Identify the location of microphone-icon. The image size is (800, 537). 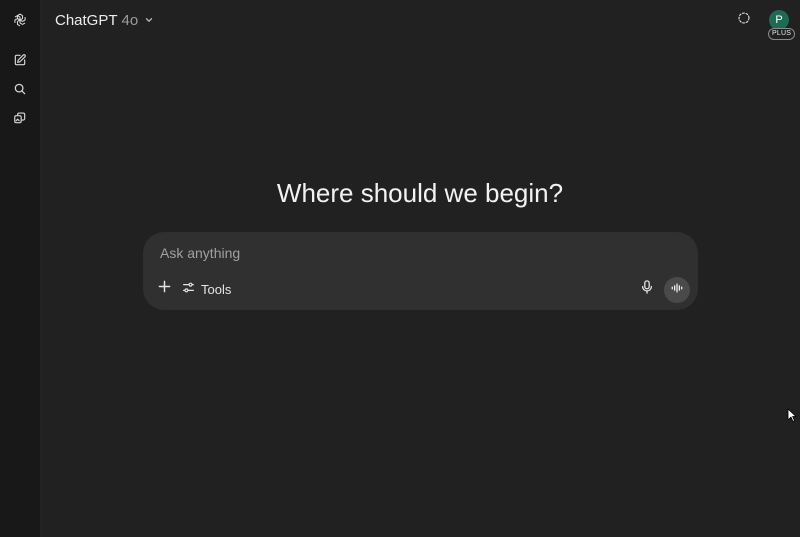
(647, 289).